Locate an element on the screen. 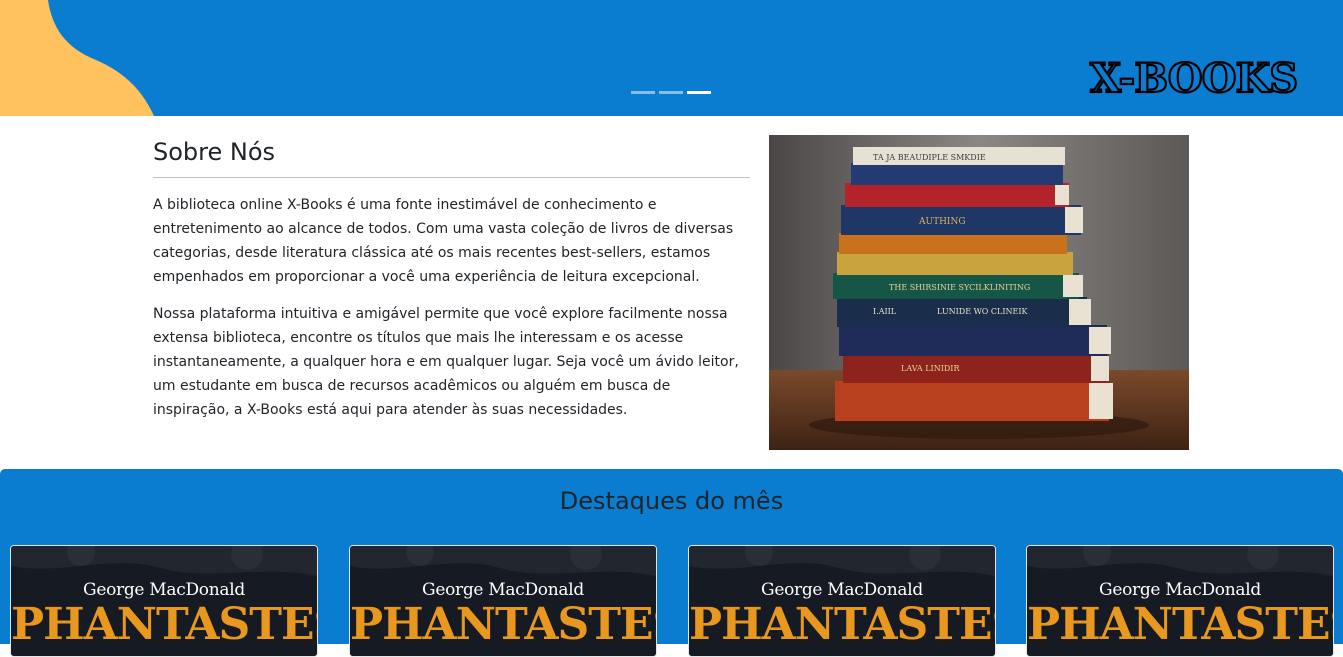 This screenshot has height=657, width=1343. carousel-indicators is located at coordinates (671, 92).